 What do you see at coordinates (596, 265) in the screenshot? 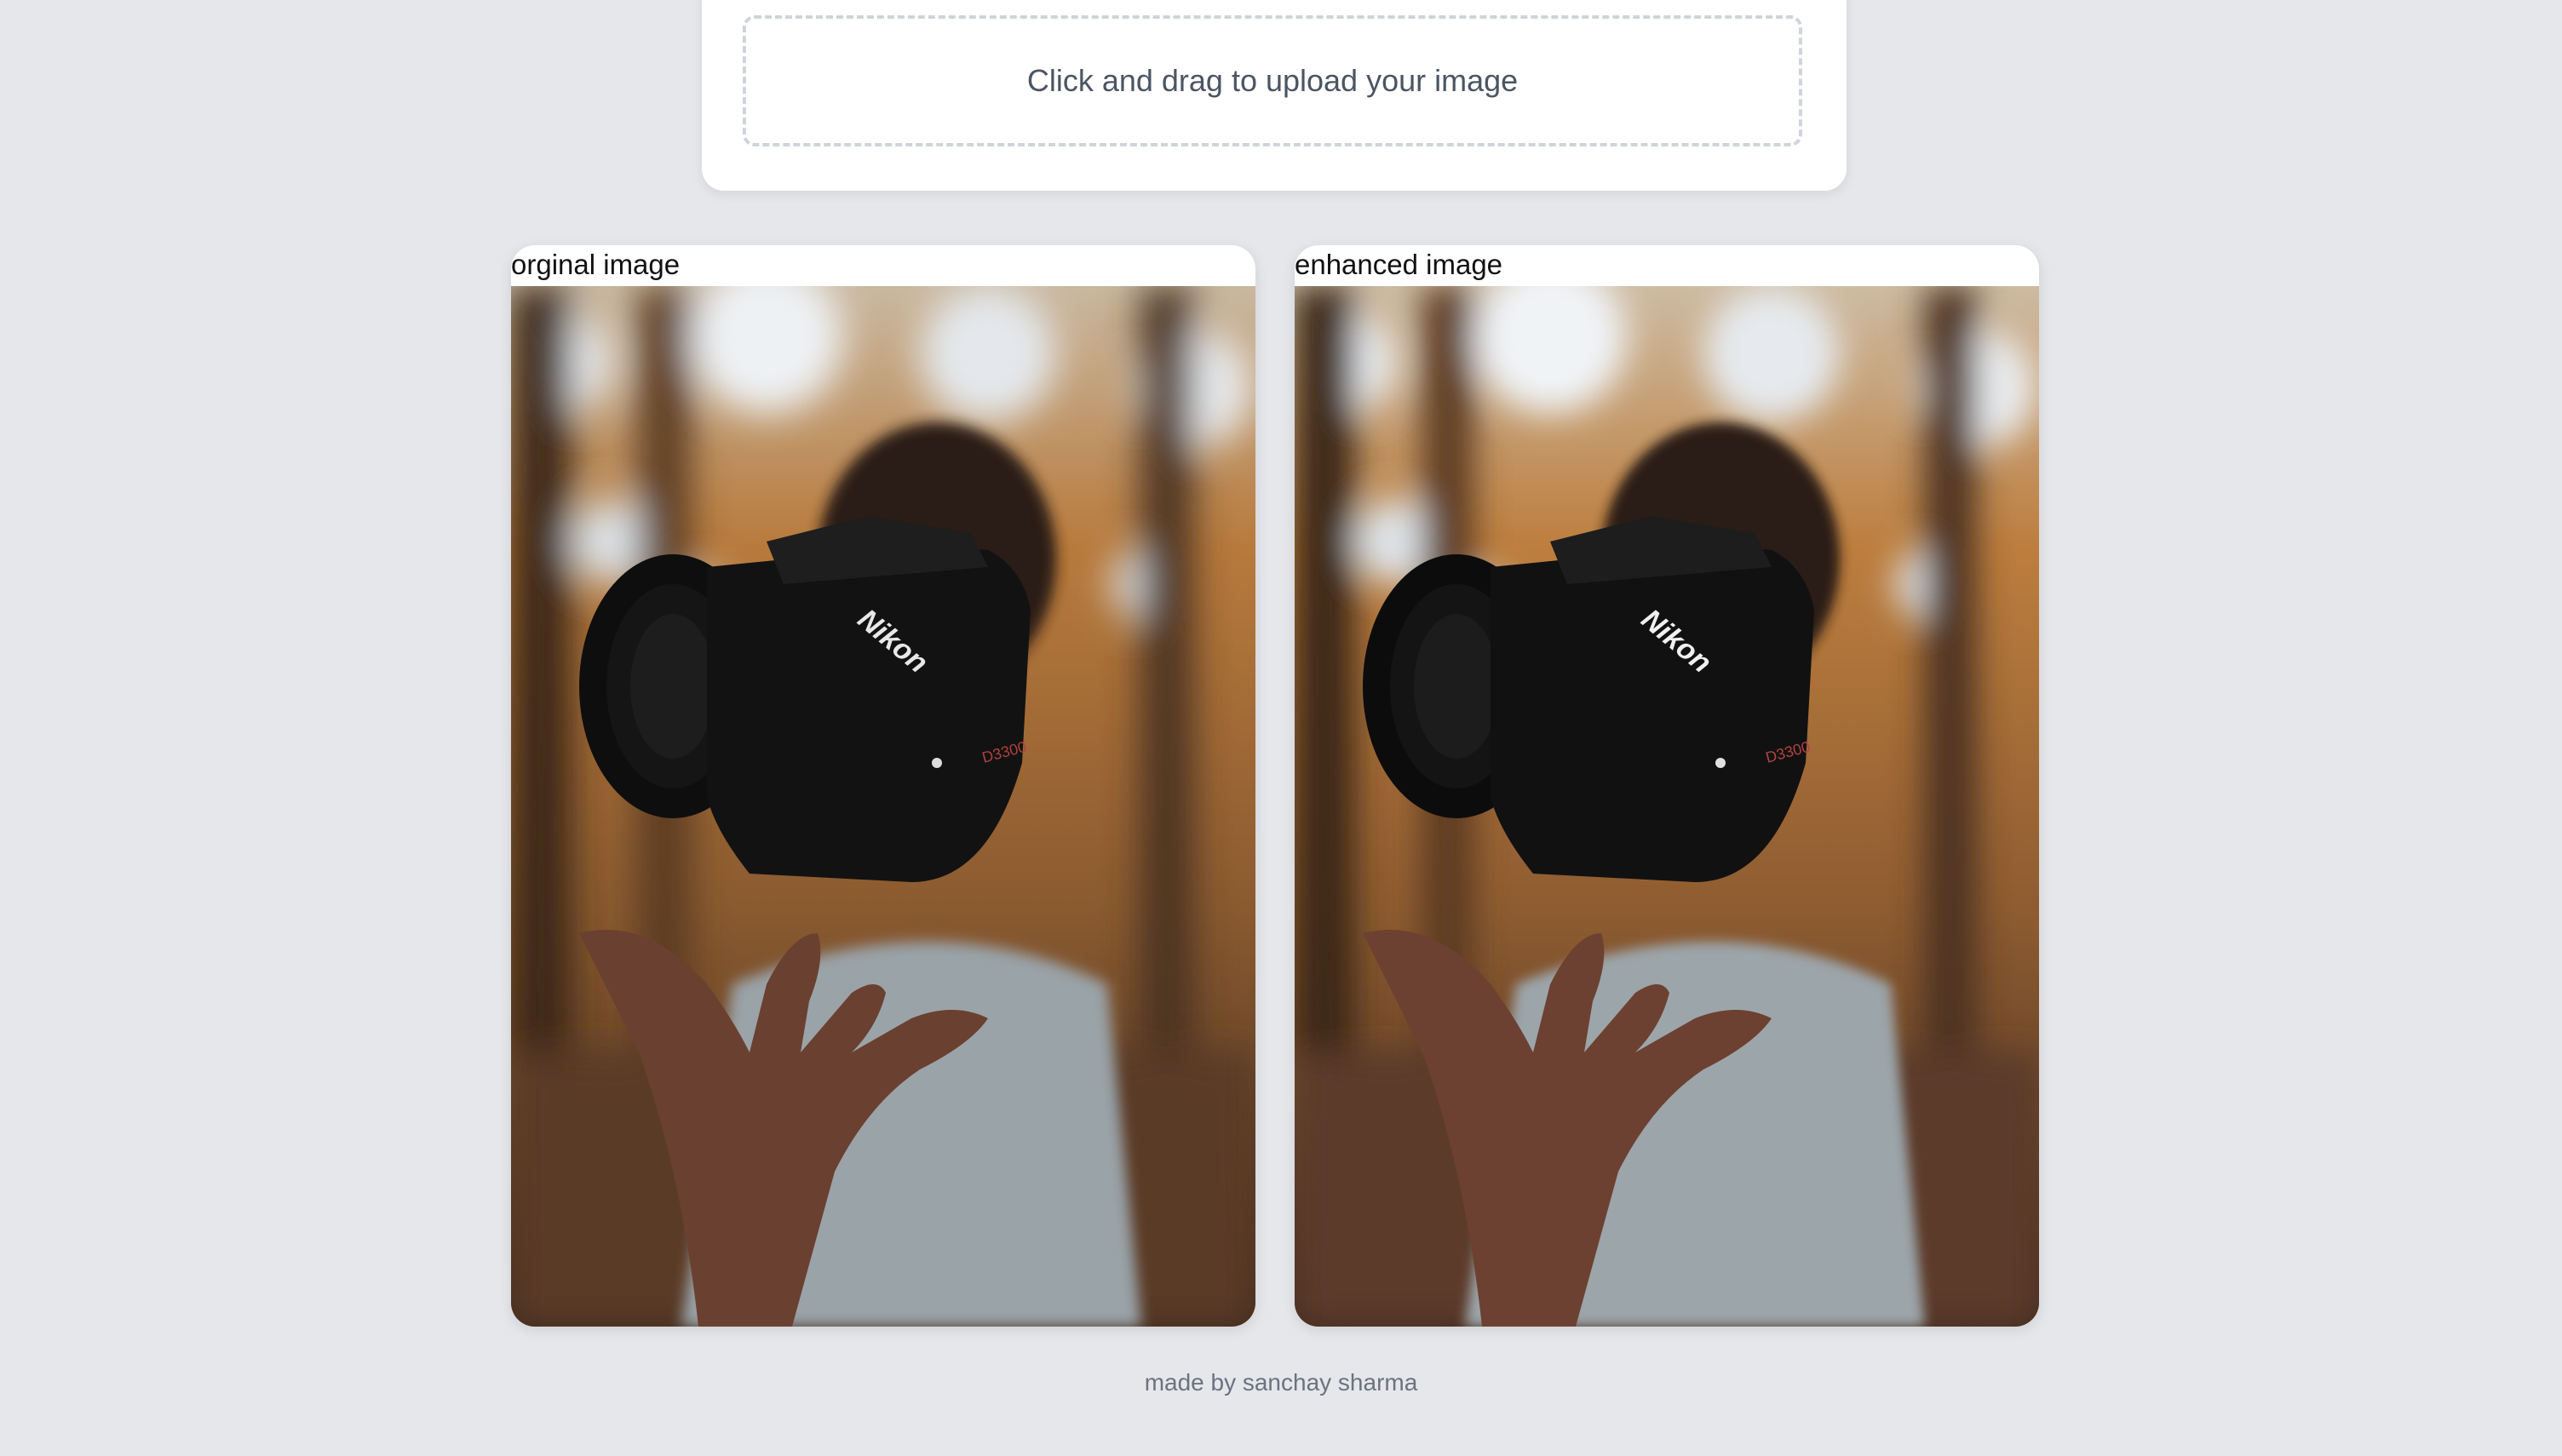
I see `original-image-title: orginal image` at bounding box center [596, 265].